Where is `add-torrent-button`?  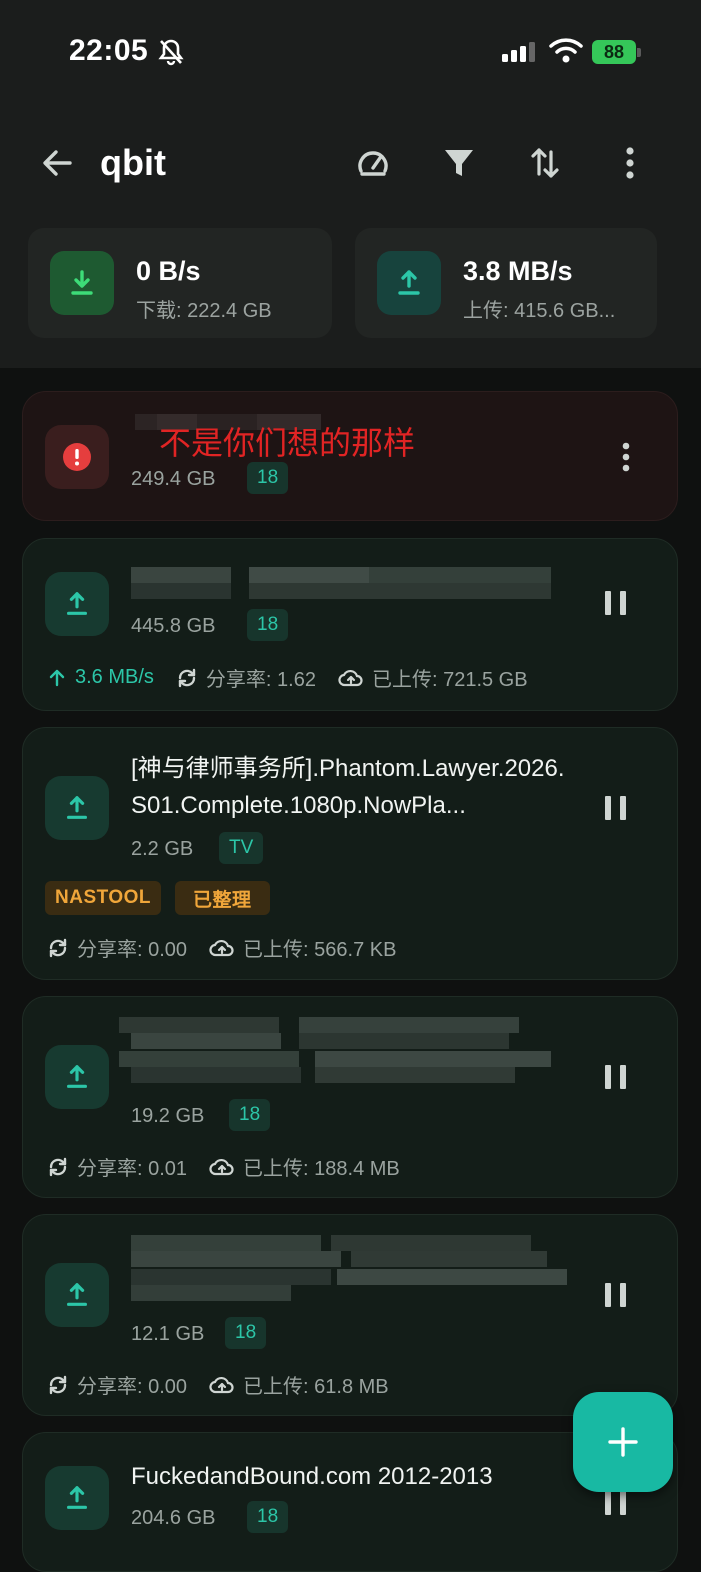
add-torrent-button is located at coordinates (623, 1442).